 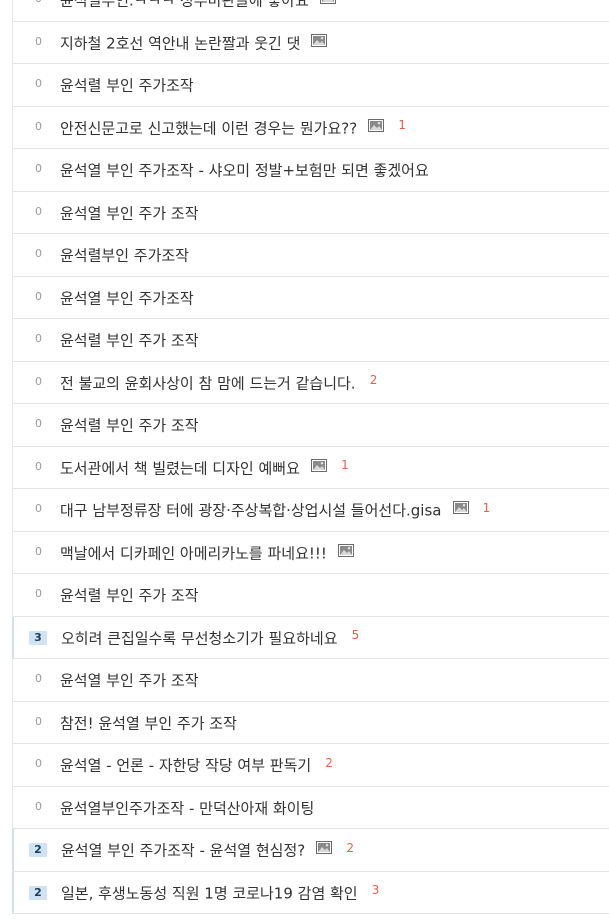 What do you see at coordinates (148, 723) in the screenshot?
I see `post-title: 참전! 윤석열 부인 주가 조작` at bounding box center [148, 723].